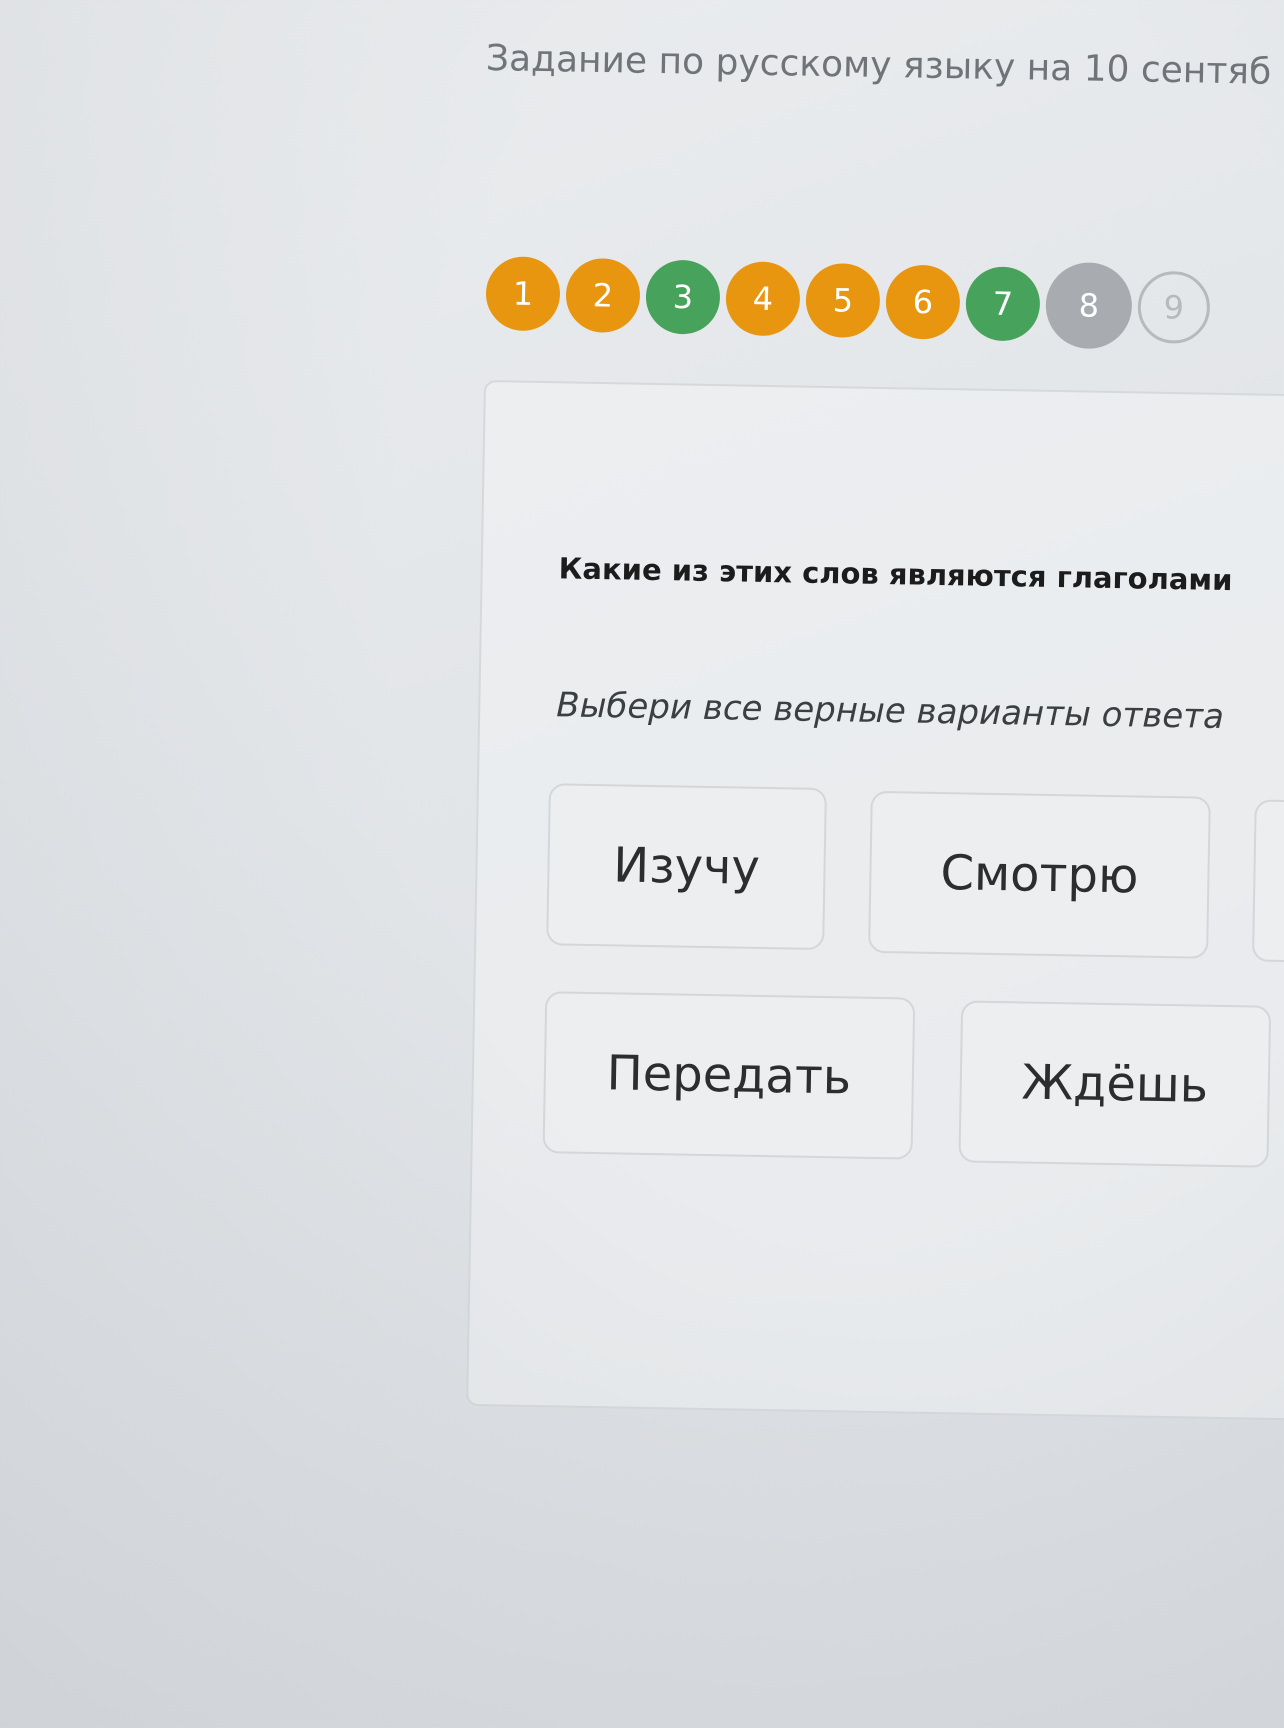  What do you see at coordinates (878, 65) in the screenshot?
I see `page-title: Задание по русскому языку на 10 сентяб` at bounding box center [878, 65].